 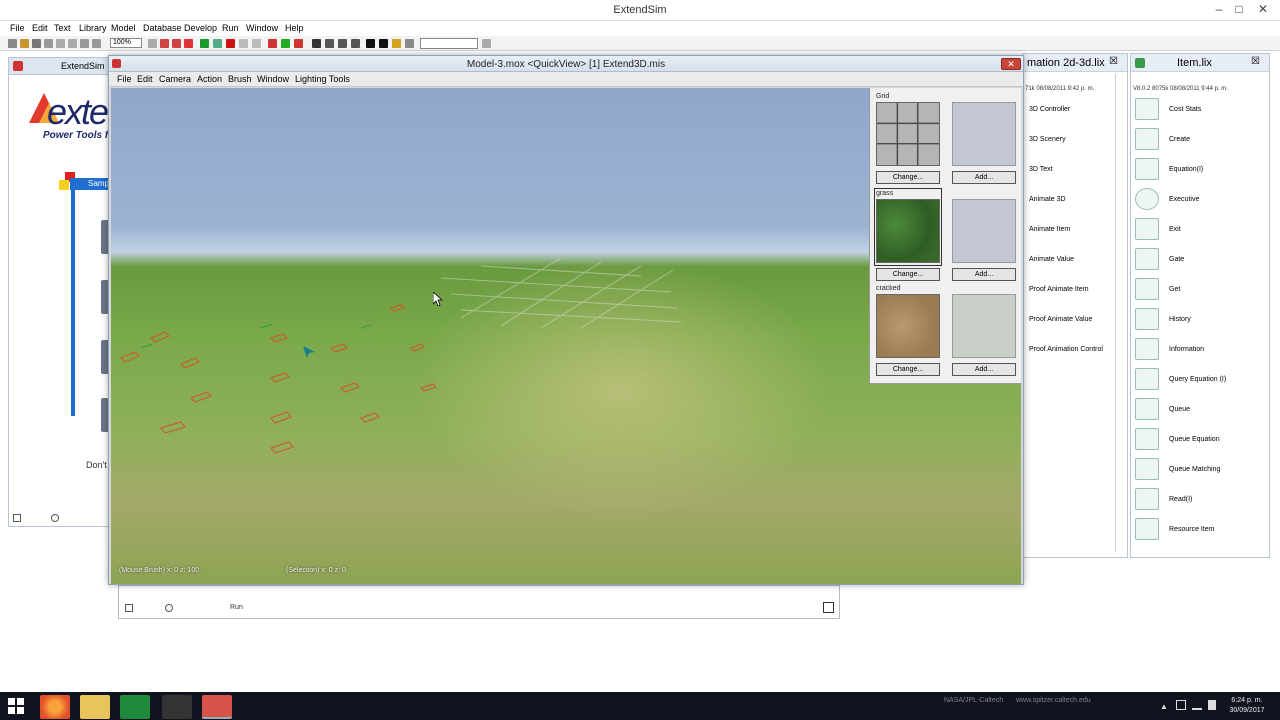 I want to click on pattern-icon, so click(x=383, y=43).